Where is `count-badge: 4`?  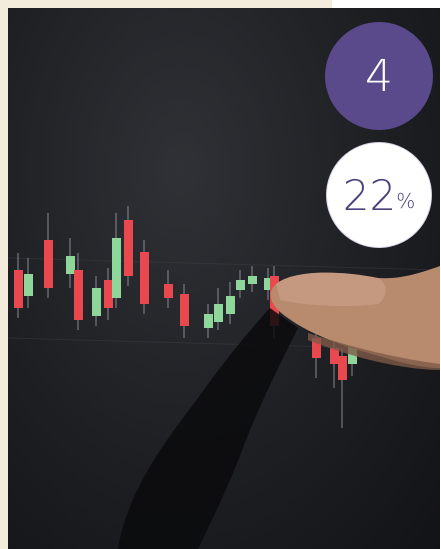
count-badge: 4 is located at coordinates (379, 76).